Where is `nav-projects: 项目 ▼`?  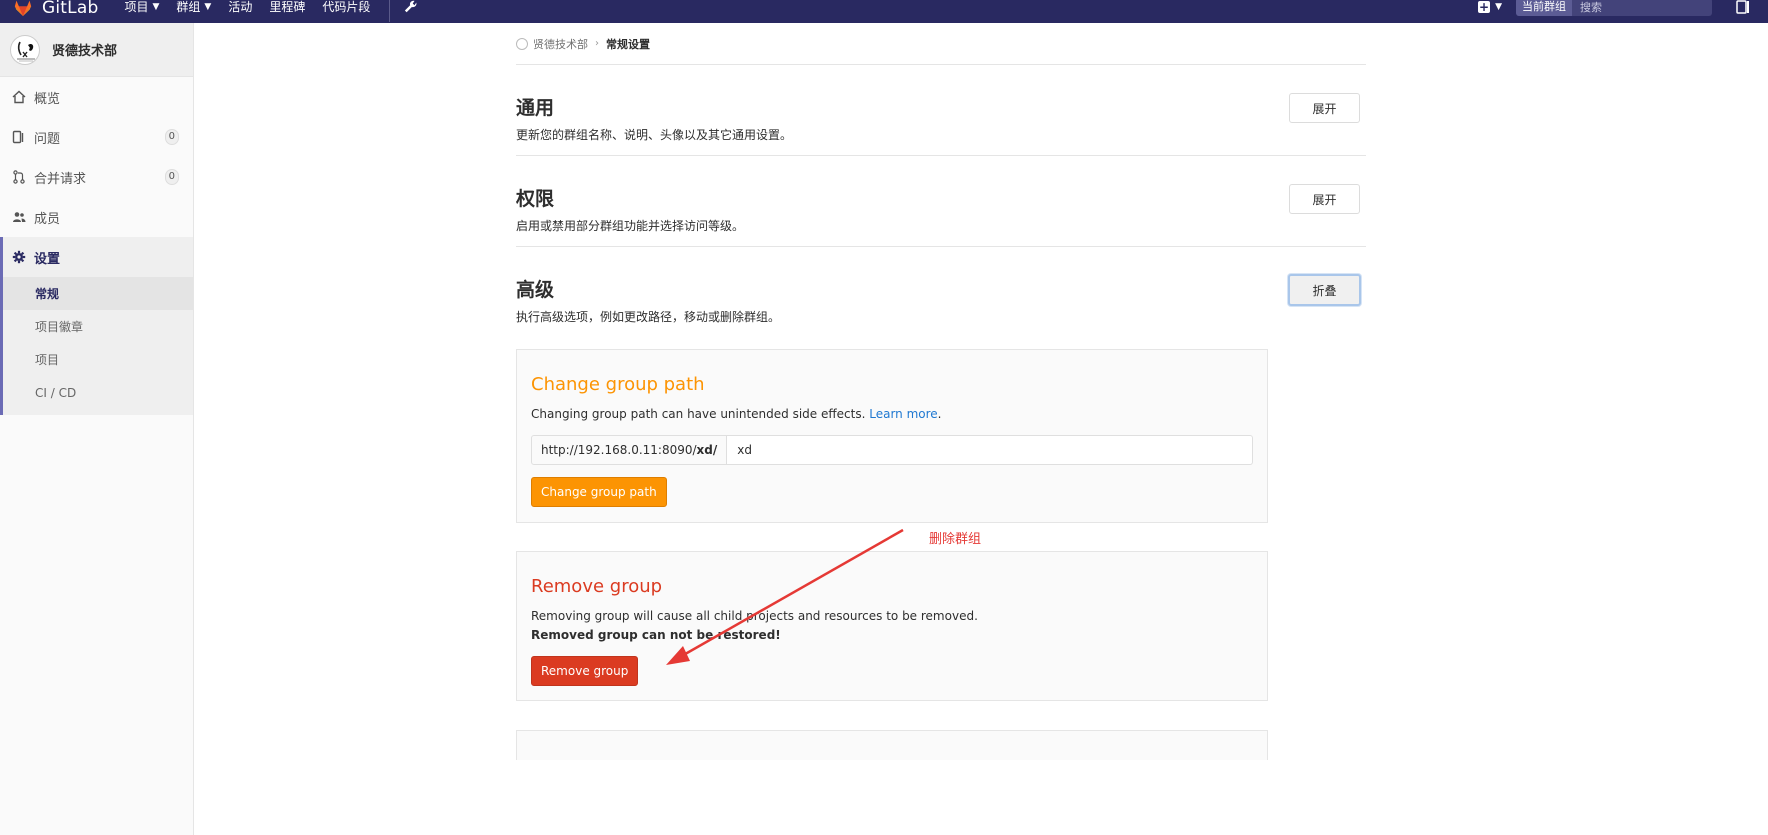 nav-projects: 项目 ▼ is located at coordinates (141, 7).